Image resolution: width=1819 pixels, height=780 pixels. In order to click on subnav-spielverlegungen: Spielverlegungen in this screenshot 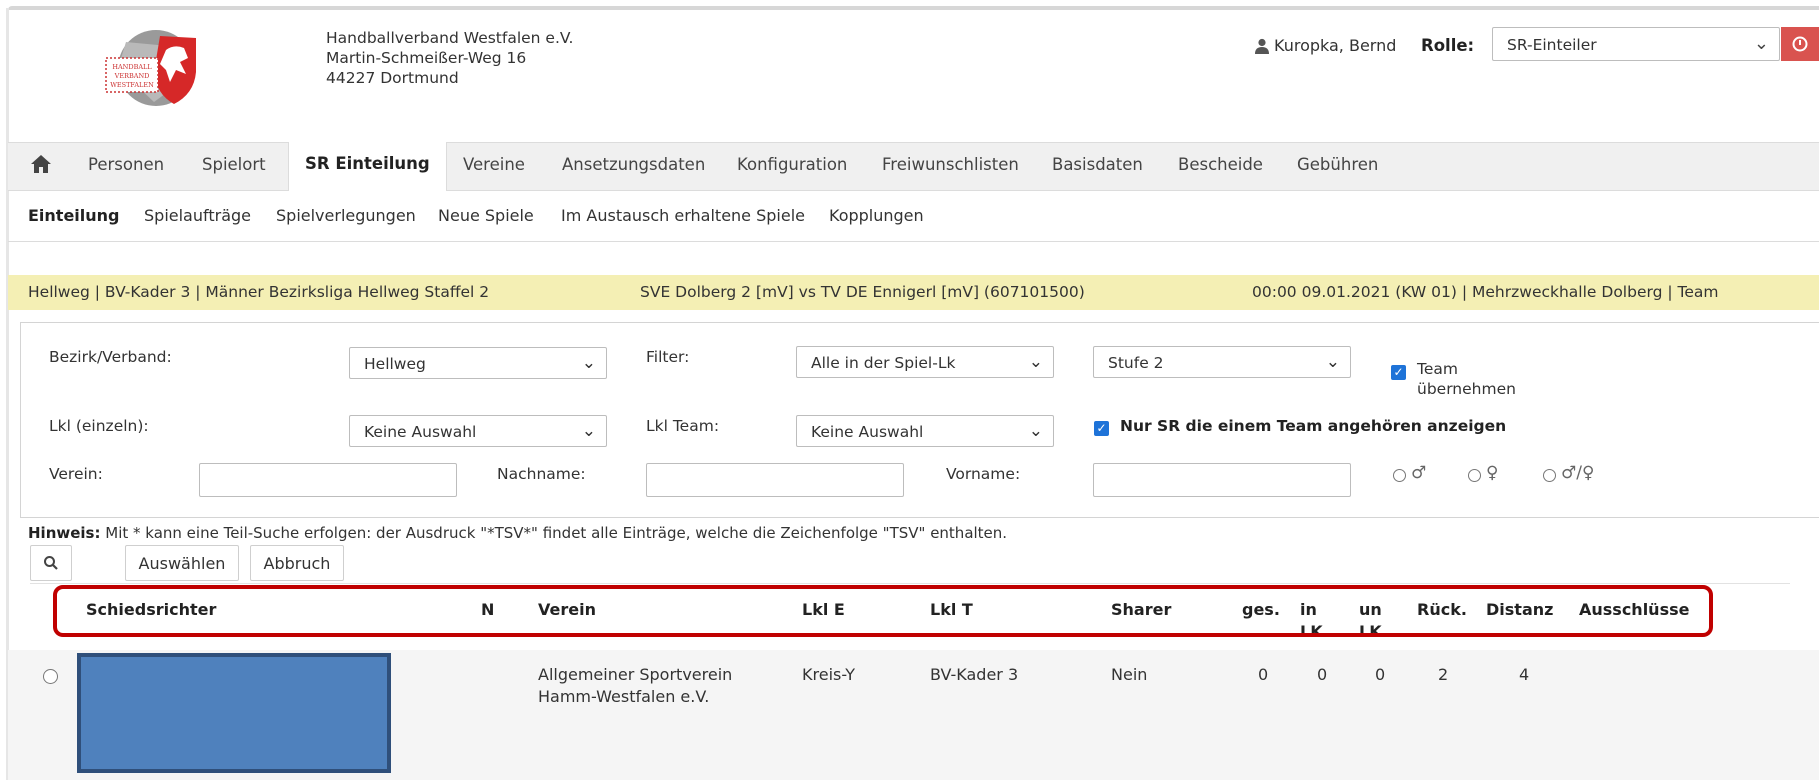, I will do `click(346, 215)`.